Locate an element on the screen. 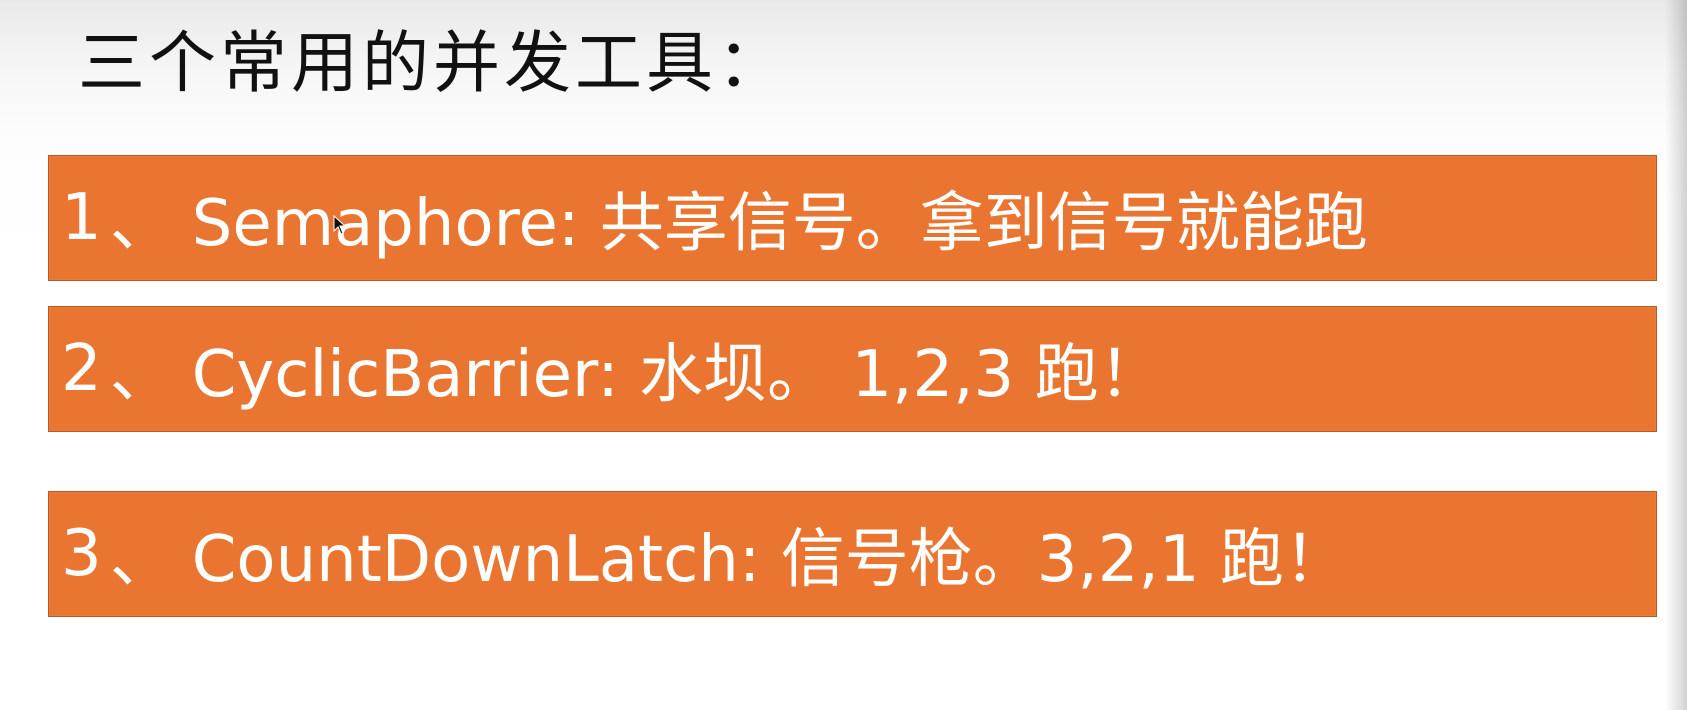  item-number: 2 is located at coordinates (81, 369).